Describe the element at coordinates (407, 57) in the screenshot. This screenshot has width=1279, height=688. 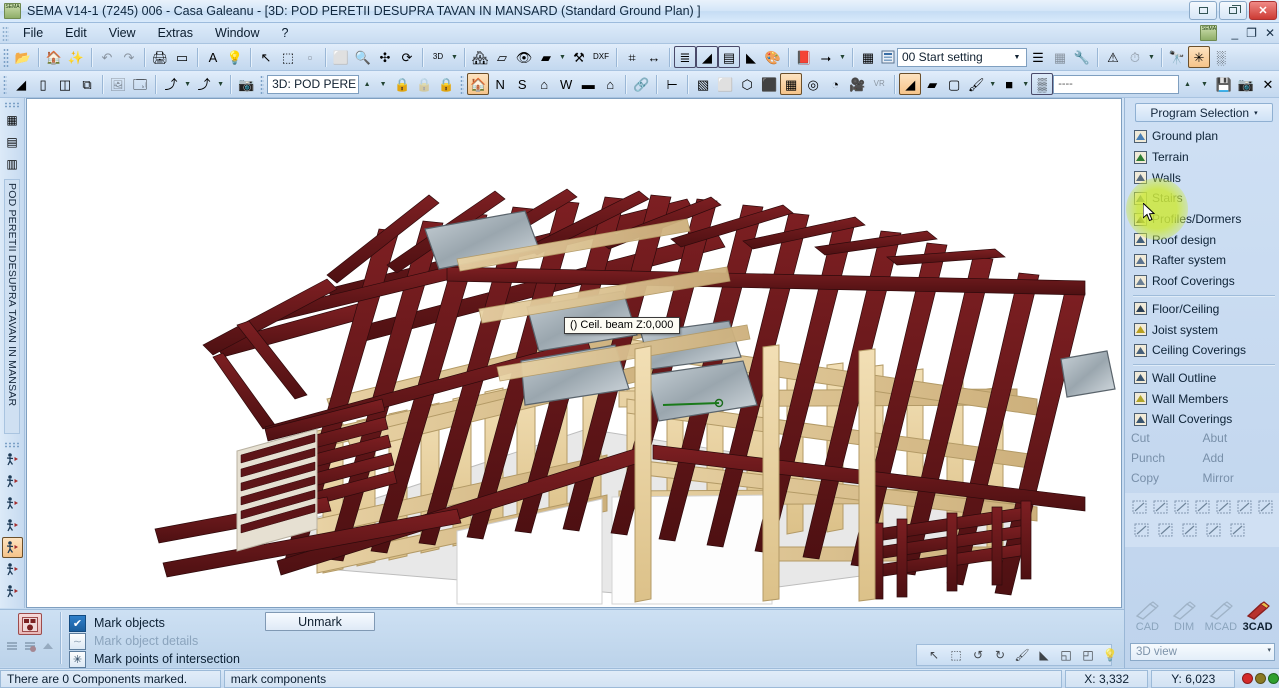
I see `rotate-view-icon: ⟳` at that location.